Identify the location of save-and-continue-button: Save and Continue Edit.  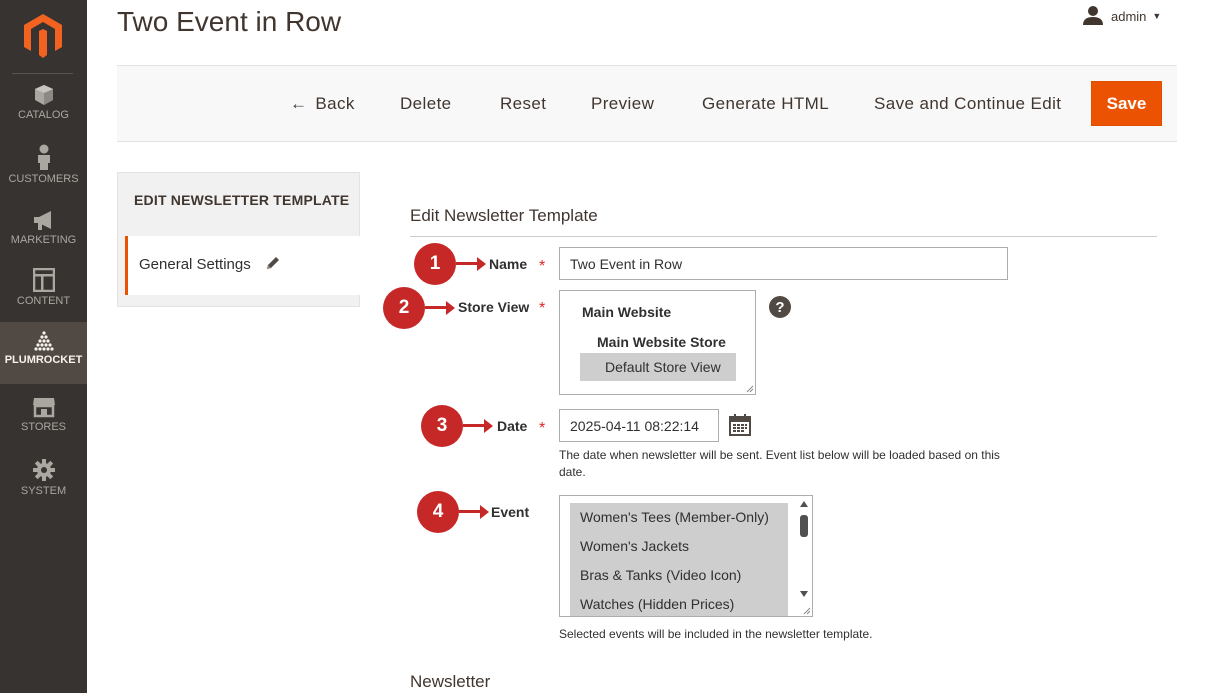
(967, 104).